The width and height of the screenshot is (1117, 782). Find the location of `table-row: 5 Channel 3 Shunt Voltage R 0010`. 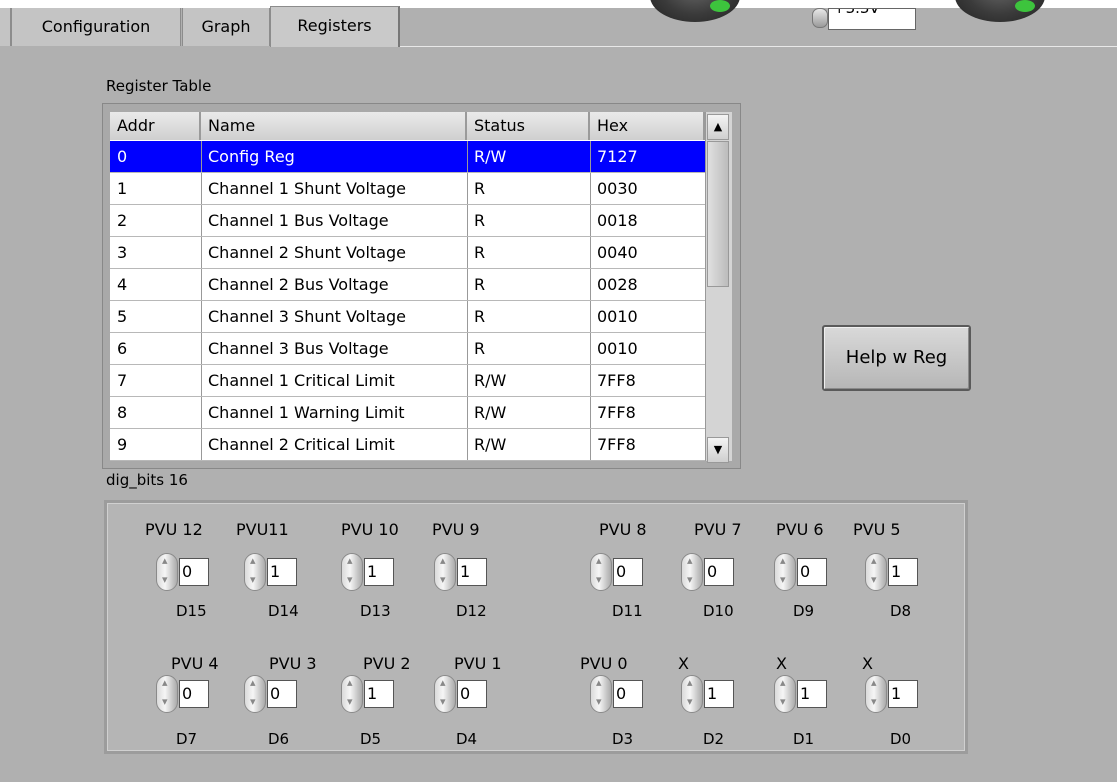

table-row: 5 Channel 3 Shunt Voltage R 0010 is located at coordinates (407, 317).